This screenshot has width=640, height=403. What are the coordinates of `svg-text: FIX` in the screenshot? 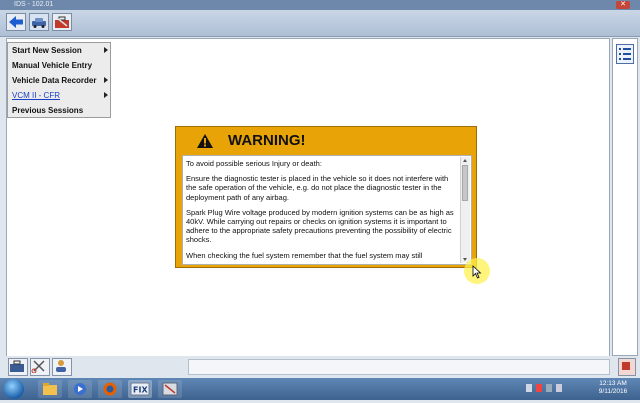 It's located at (140, 390).